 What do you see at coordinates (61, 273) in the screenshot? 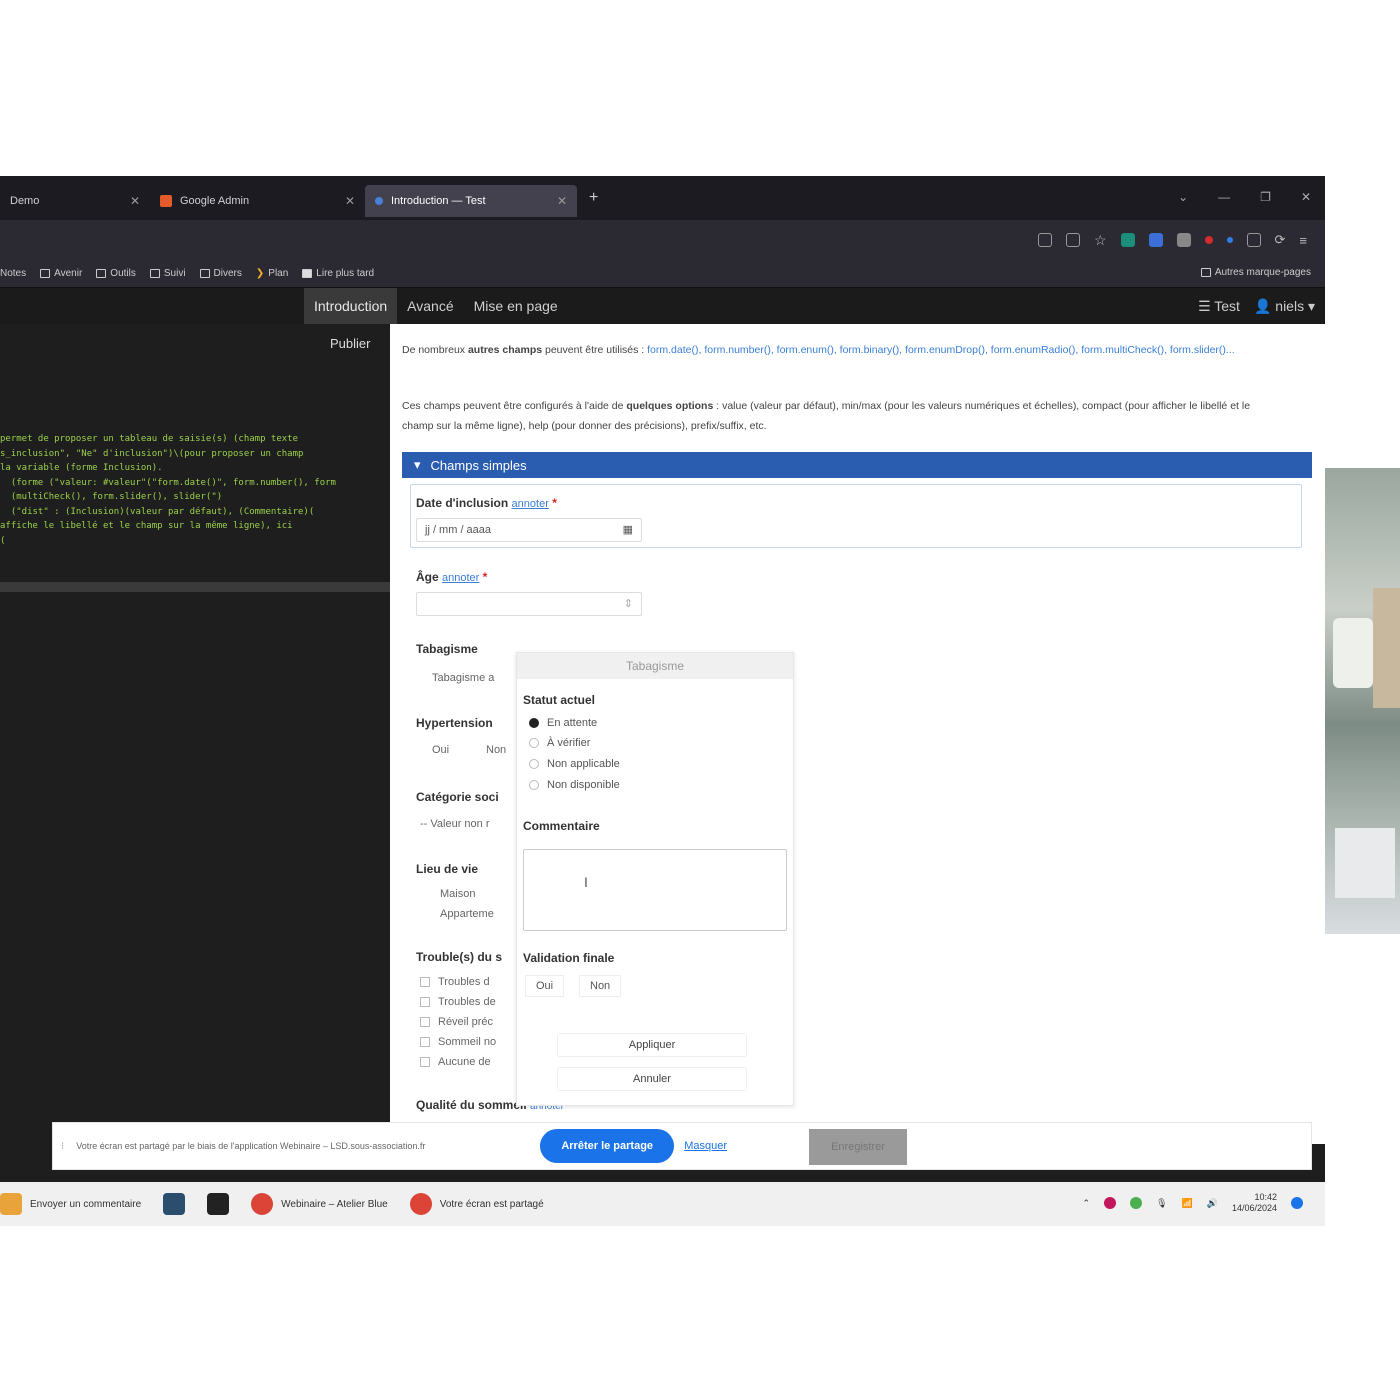
I see `bookmark-item: Avenir` at bounding box center [61, 273].